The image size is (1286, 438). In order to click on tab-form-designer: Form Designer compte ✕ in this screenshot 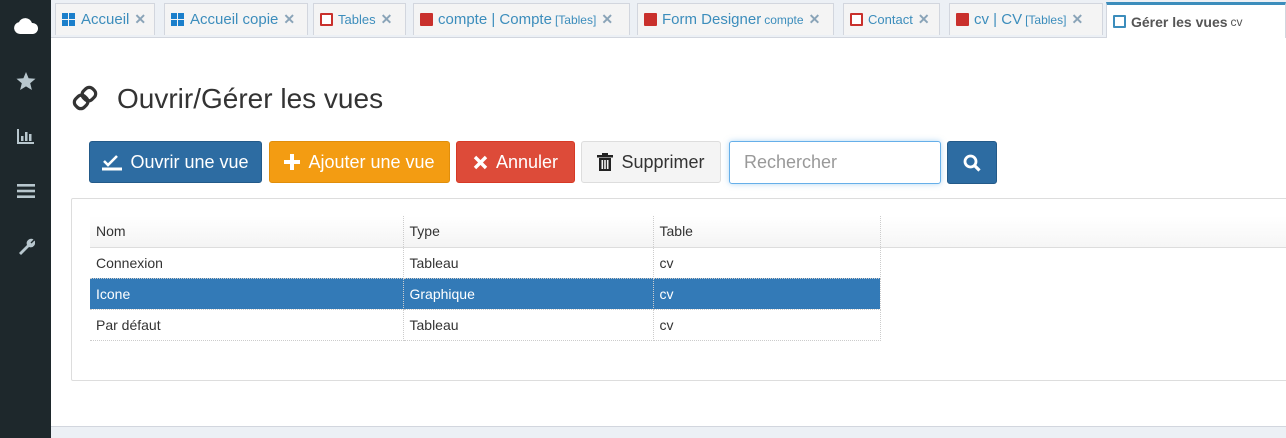, I will do `click(735, 19)`.